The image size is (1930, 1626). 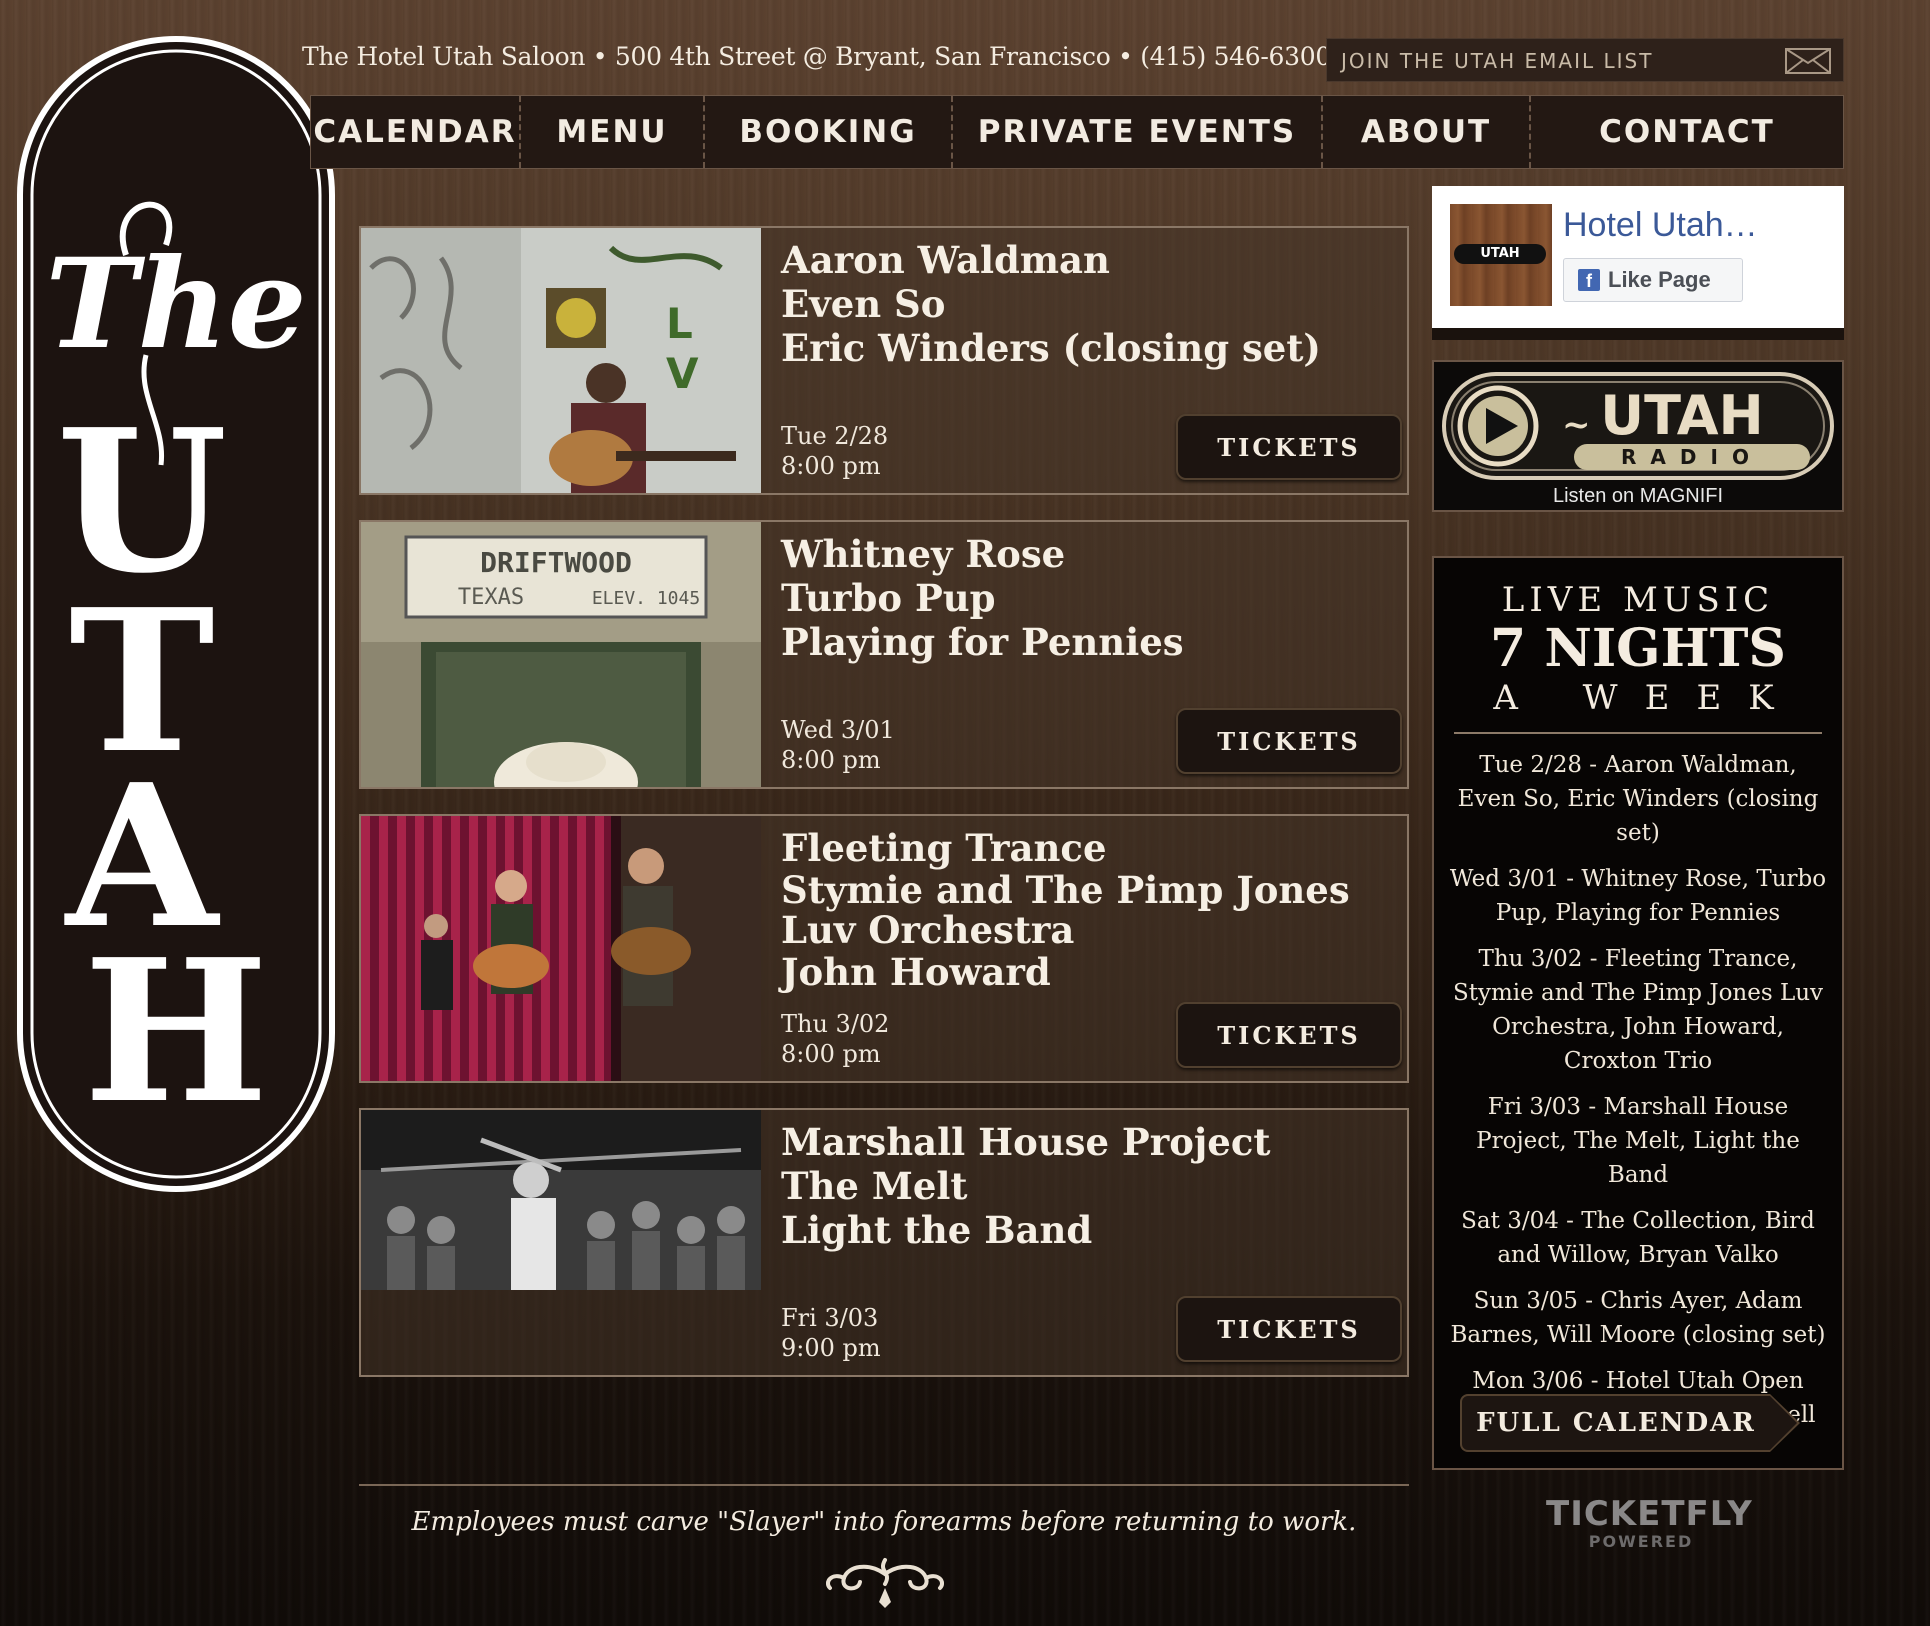 I want to click on event-band: Stymie and The Pimp Jones Luv Orchestra, so click(x=1091, y=910).